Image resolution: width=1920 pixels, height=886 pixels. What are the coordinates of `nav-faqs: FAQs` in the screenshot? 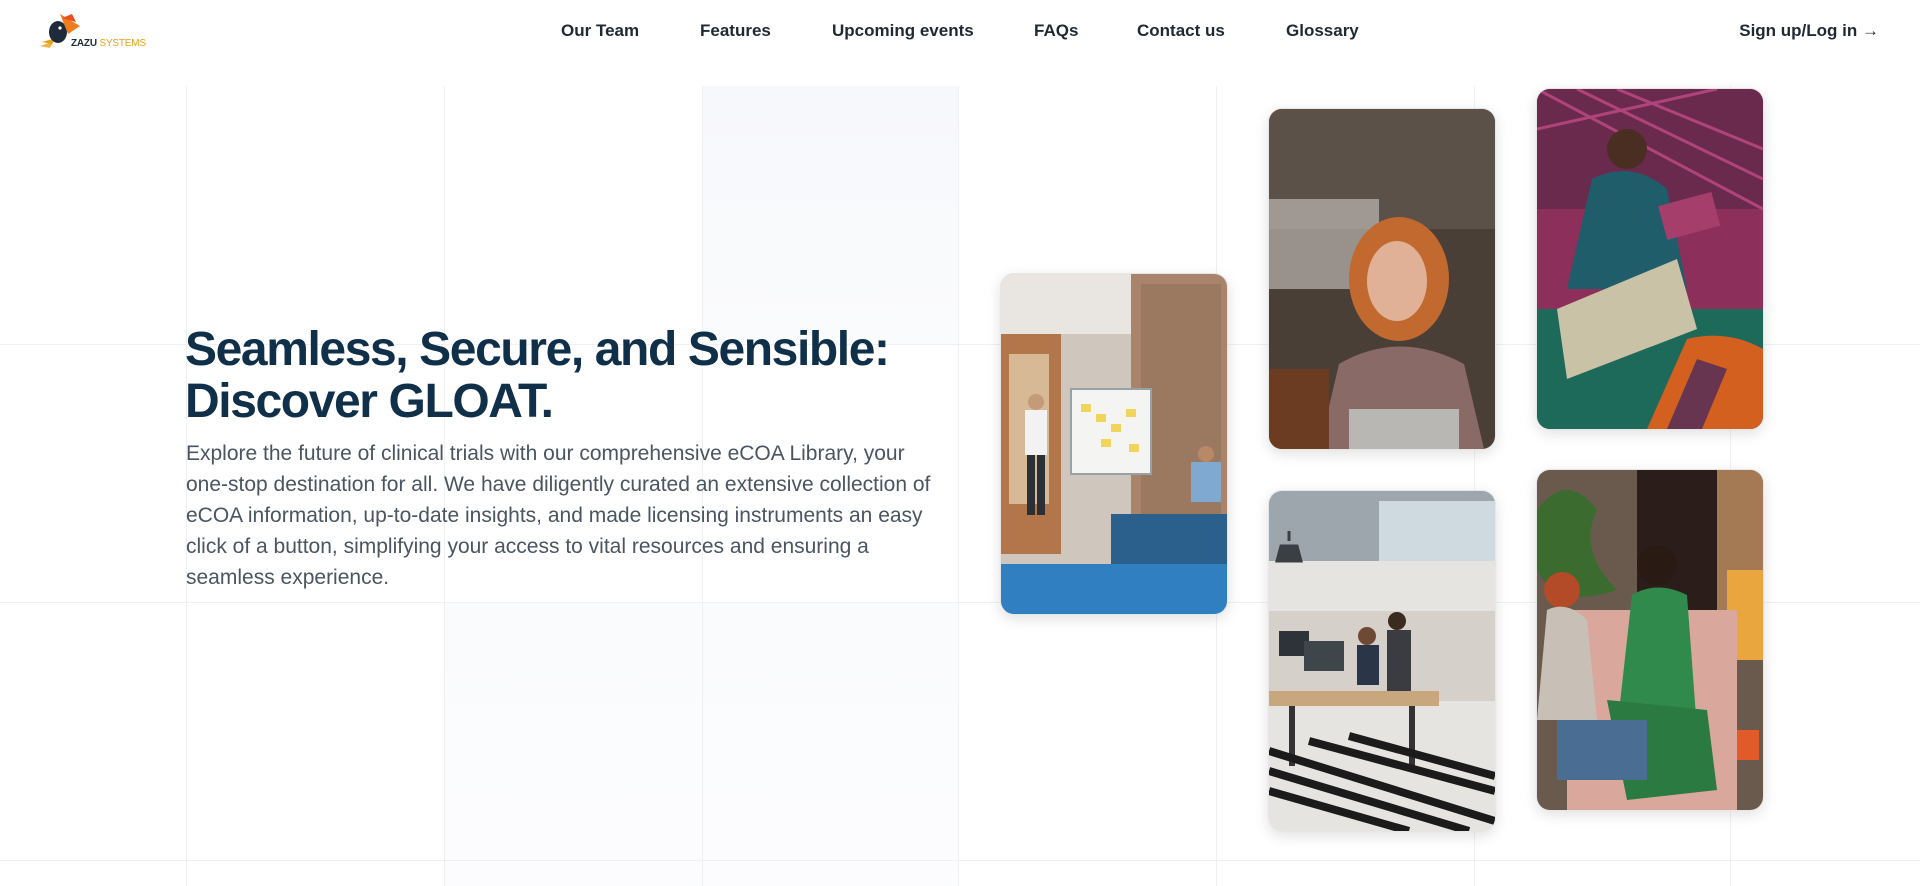 It's located at (1056, 31).